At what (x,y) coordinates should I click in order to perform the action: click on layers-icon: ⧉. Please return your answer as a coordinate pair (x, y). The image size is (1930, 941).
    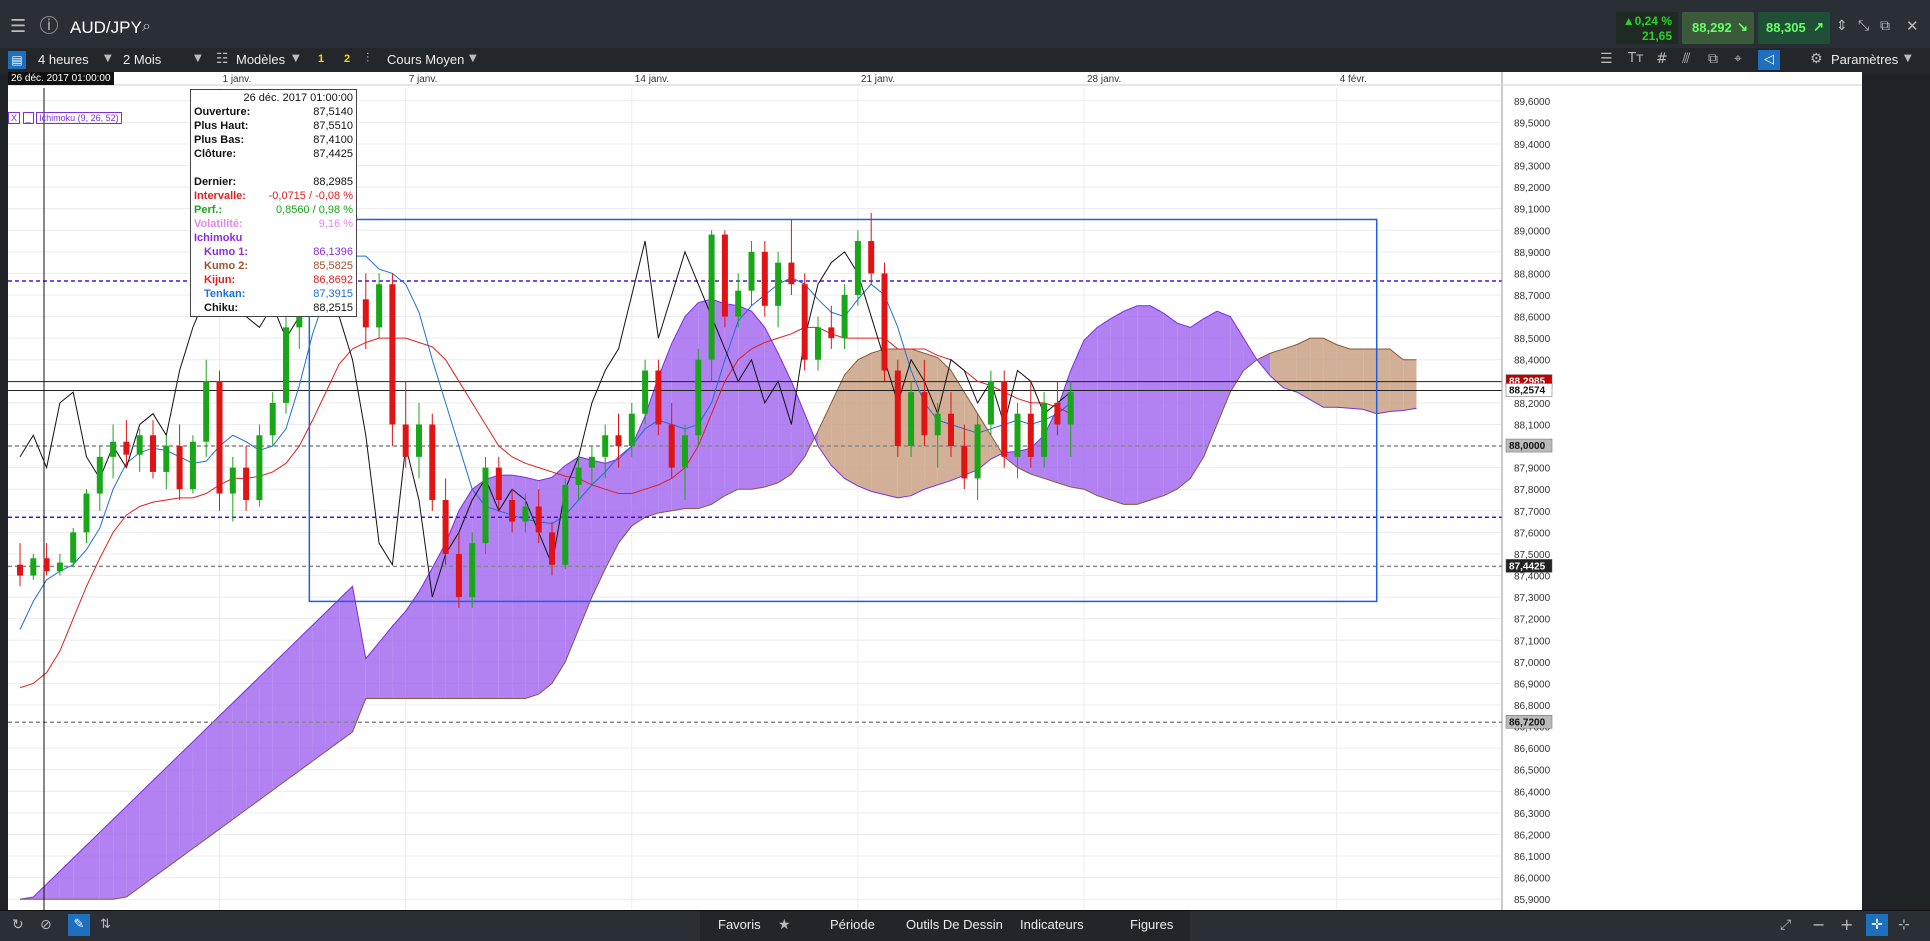
    Looking at the image, I should click on (1713, 59).